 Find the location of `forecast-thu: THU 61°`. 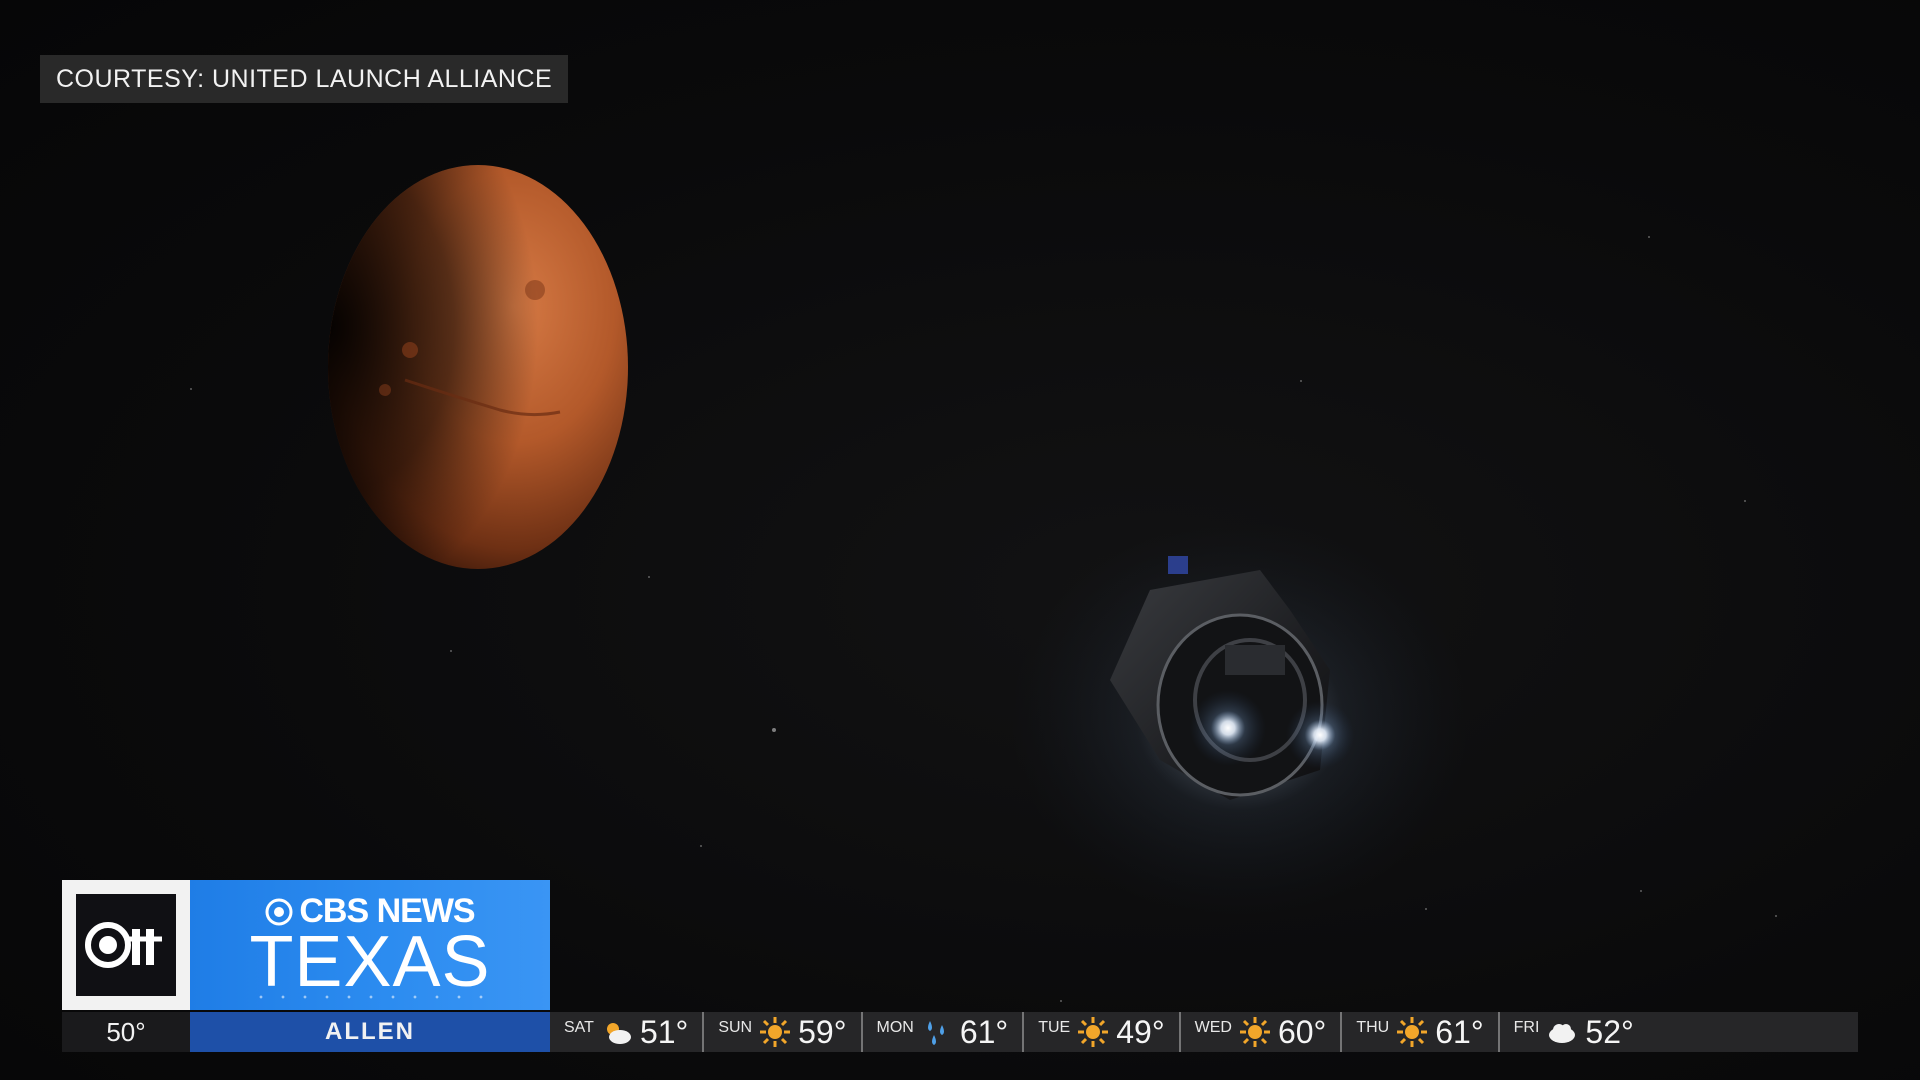

forecast-thu: THU 61° is located at coordinates (1421, 1032).